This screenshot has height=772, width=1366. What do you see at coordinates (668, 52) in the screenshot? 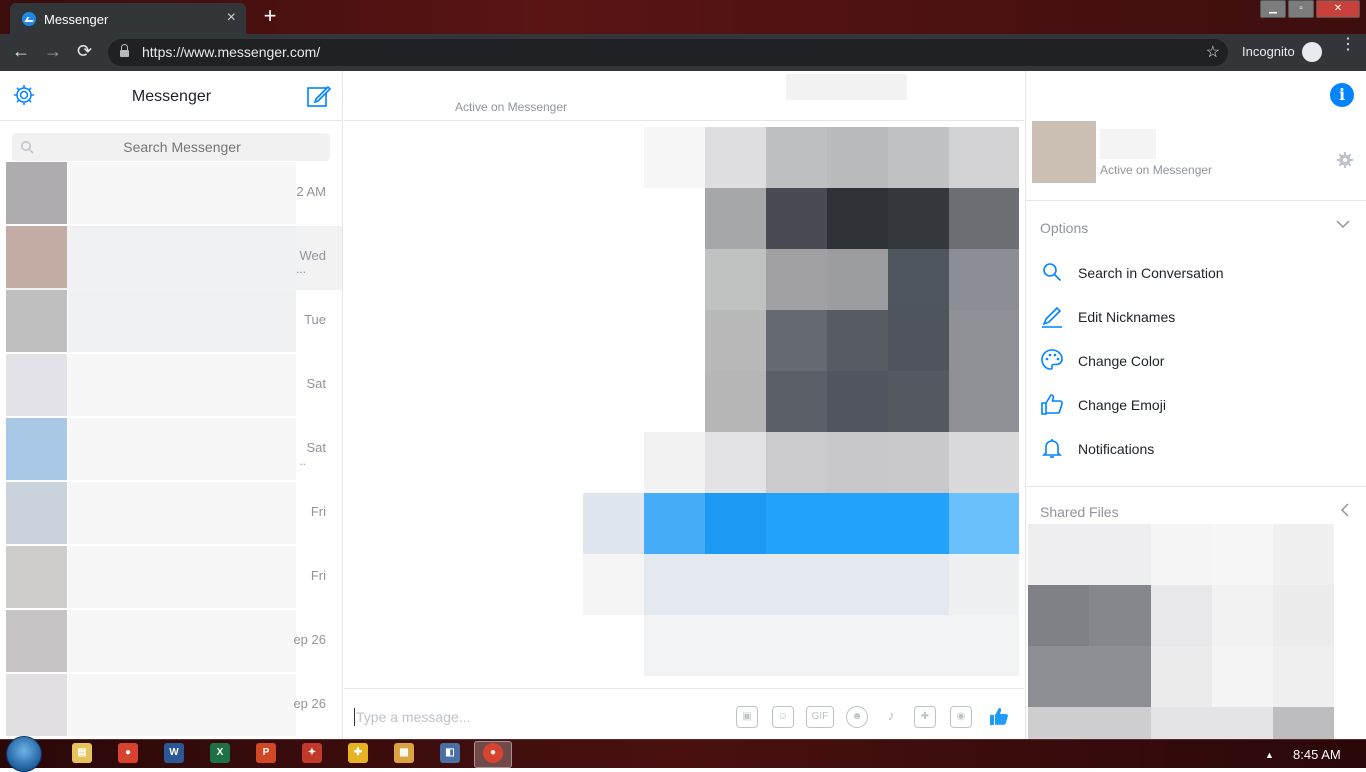
I see `address-bar: https://www.messenger.com/ ☆` at bounding box center [668, 52].